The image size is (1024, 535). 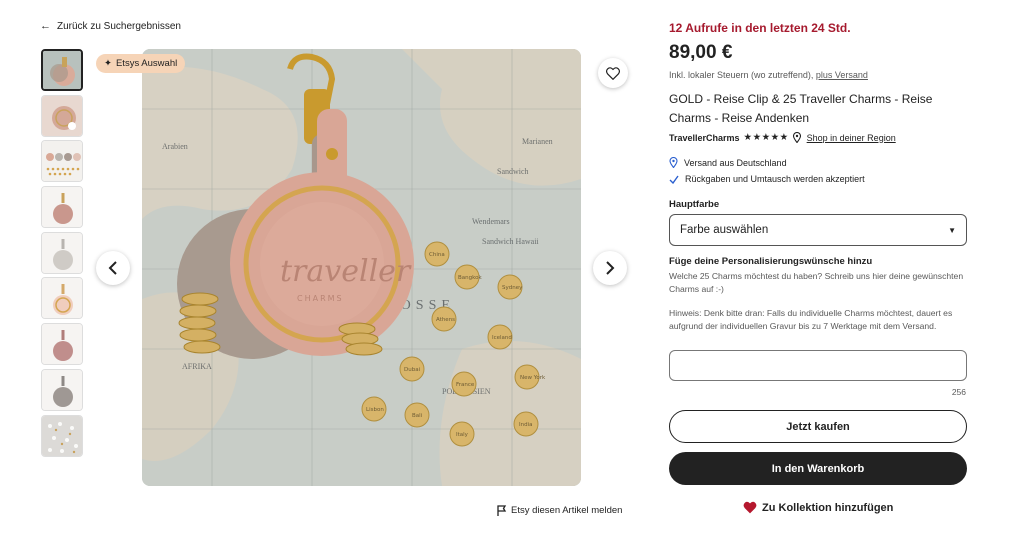 I want to click on color-select-value: Farbe auswählen, so click(x=724, y=230).